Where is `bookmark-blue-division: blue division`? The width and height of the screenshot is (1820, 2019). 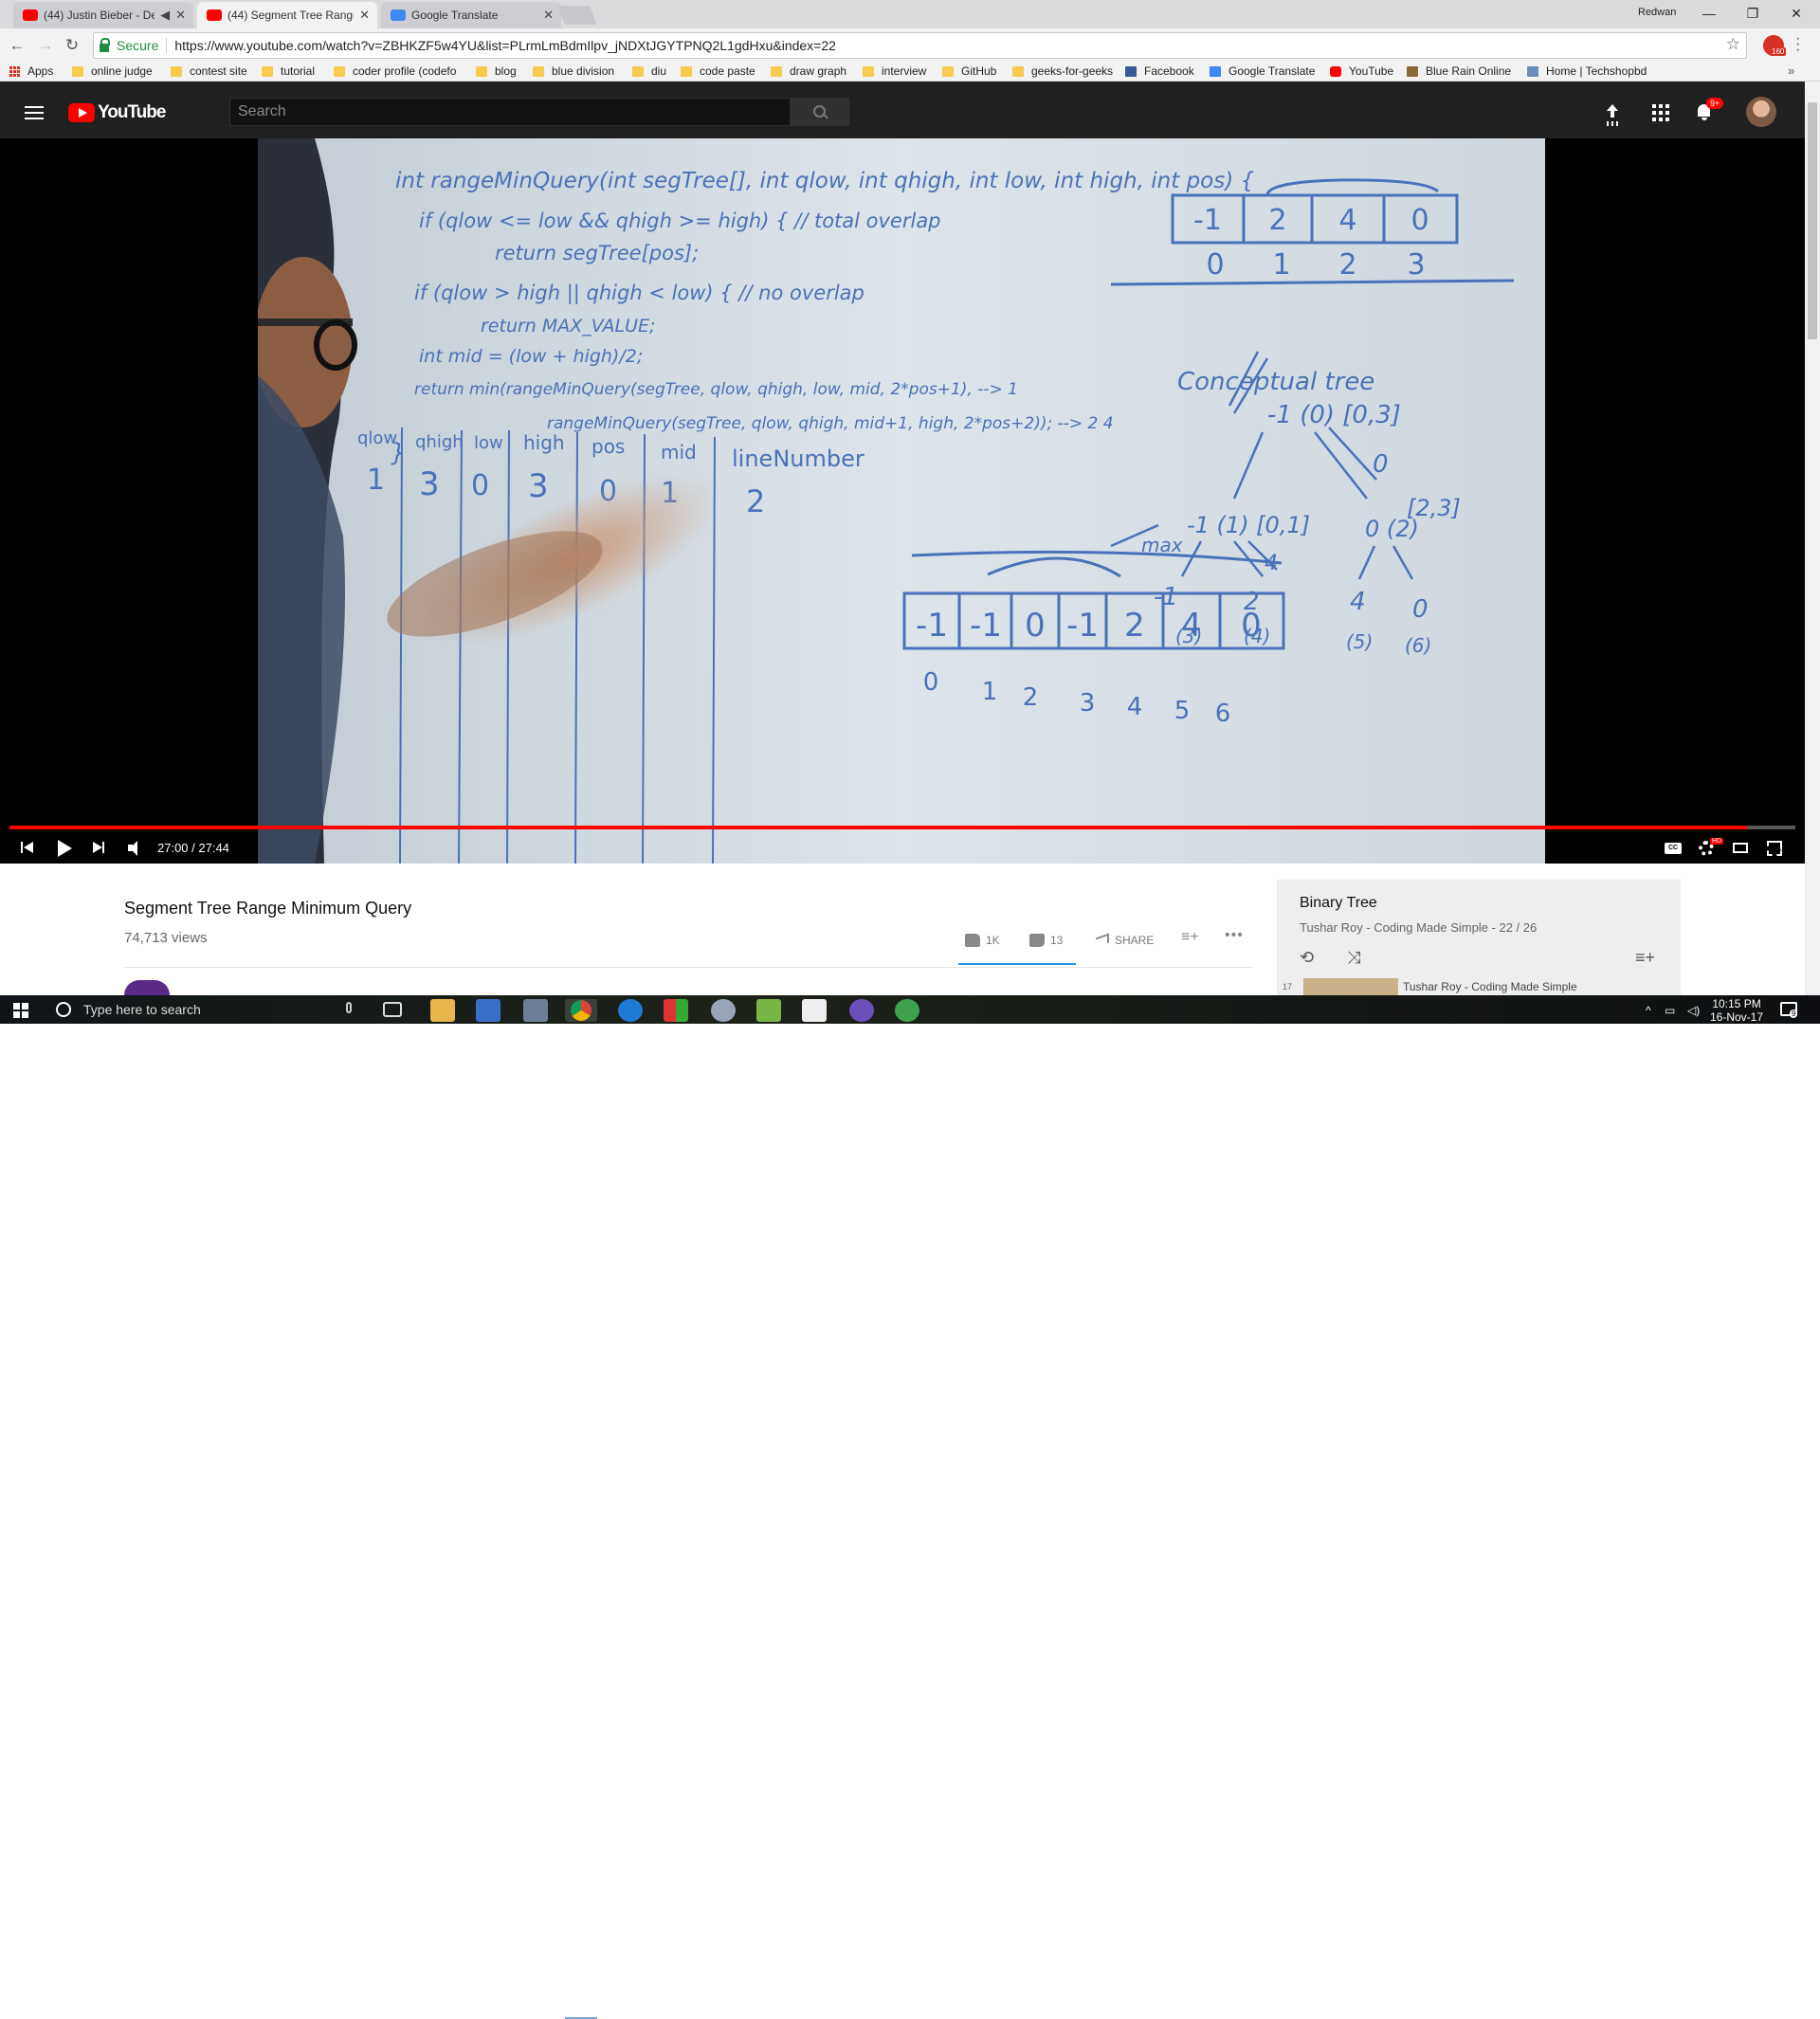
bookmark-blue-division: blue division is located at coordinates (573, 71).